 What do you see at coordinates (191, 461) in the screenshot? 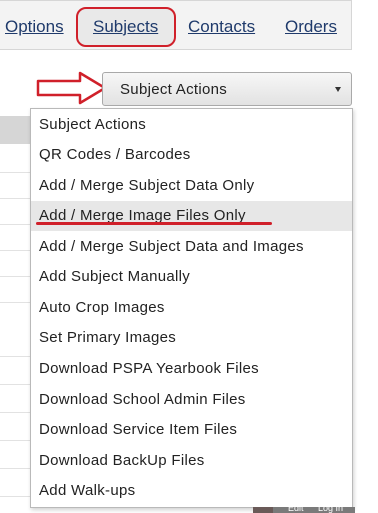
I see `menu-item-download-backup: Download BackUp Files` at bounding box center [191, 461].